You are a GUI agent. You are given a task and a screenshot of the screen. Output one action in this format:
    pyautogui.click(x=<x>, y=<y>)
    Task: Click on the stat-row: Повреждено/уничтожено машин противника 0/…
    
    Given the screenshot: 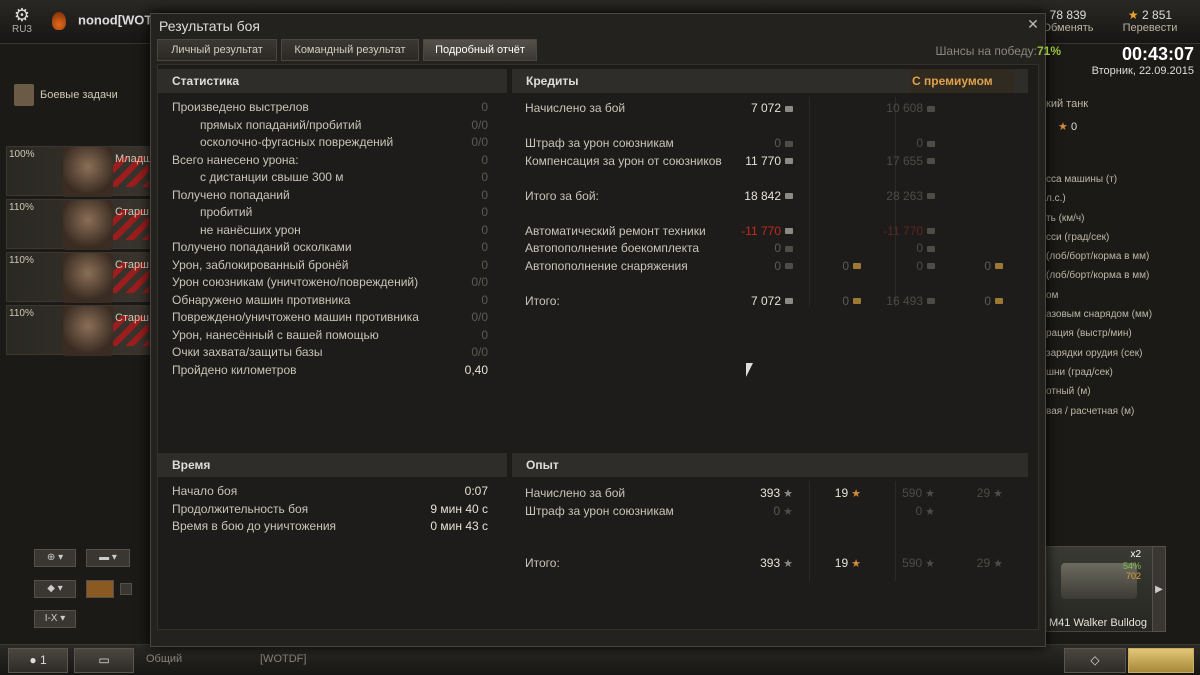 What is the action you would take?
    pyautogui.click(x=330, y=317)
    